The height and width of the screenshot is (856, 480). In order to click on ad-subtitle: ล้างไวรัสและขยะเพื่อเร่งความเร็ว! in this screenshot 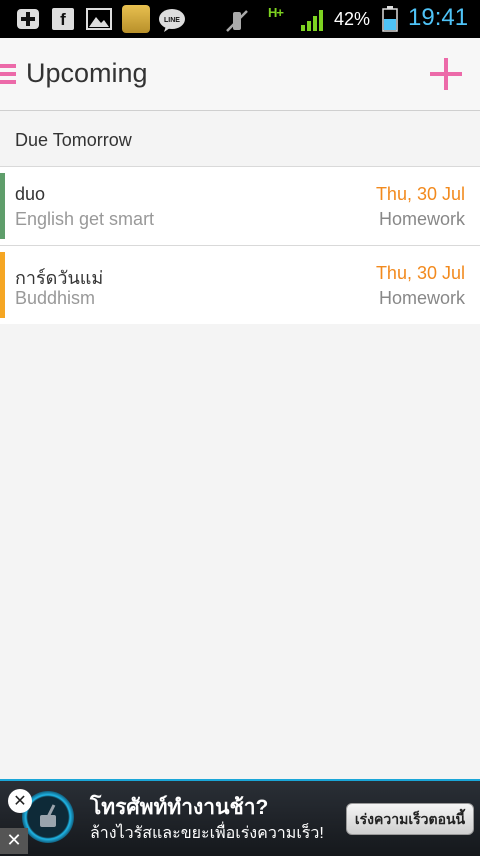, I will do `click(207, 833)`.